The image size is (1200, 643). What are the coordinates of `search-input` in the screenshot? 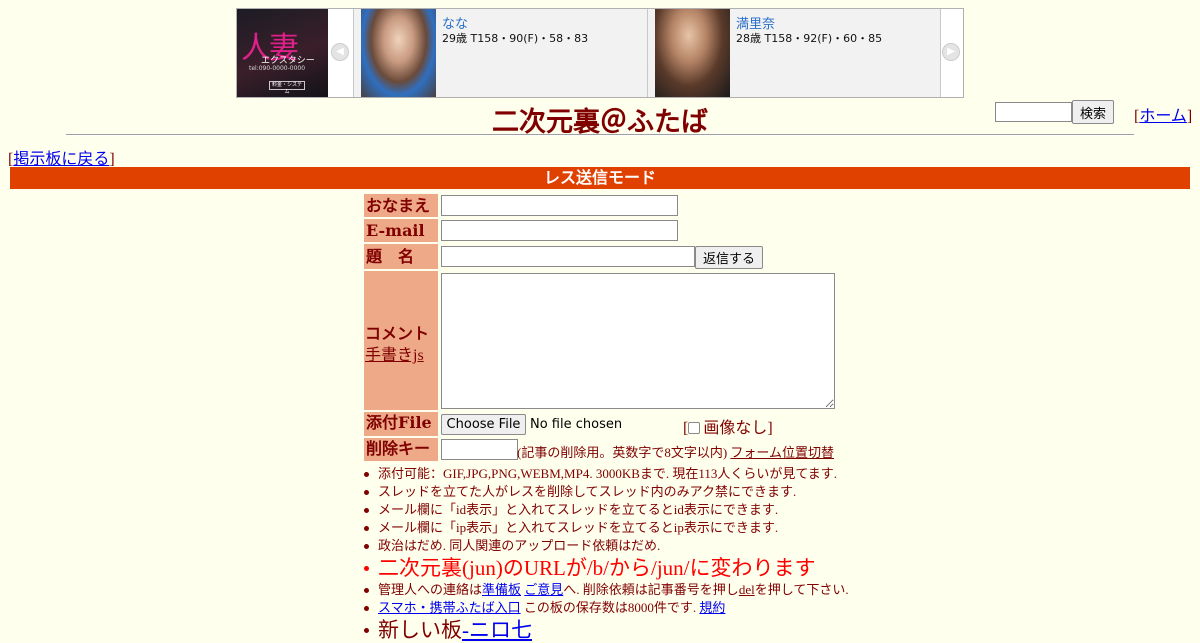 It's located at (1033, 112).